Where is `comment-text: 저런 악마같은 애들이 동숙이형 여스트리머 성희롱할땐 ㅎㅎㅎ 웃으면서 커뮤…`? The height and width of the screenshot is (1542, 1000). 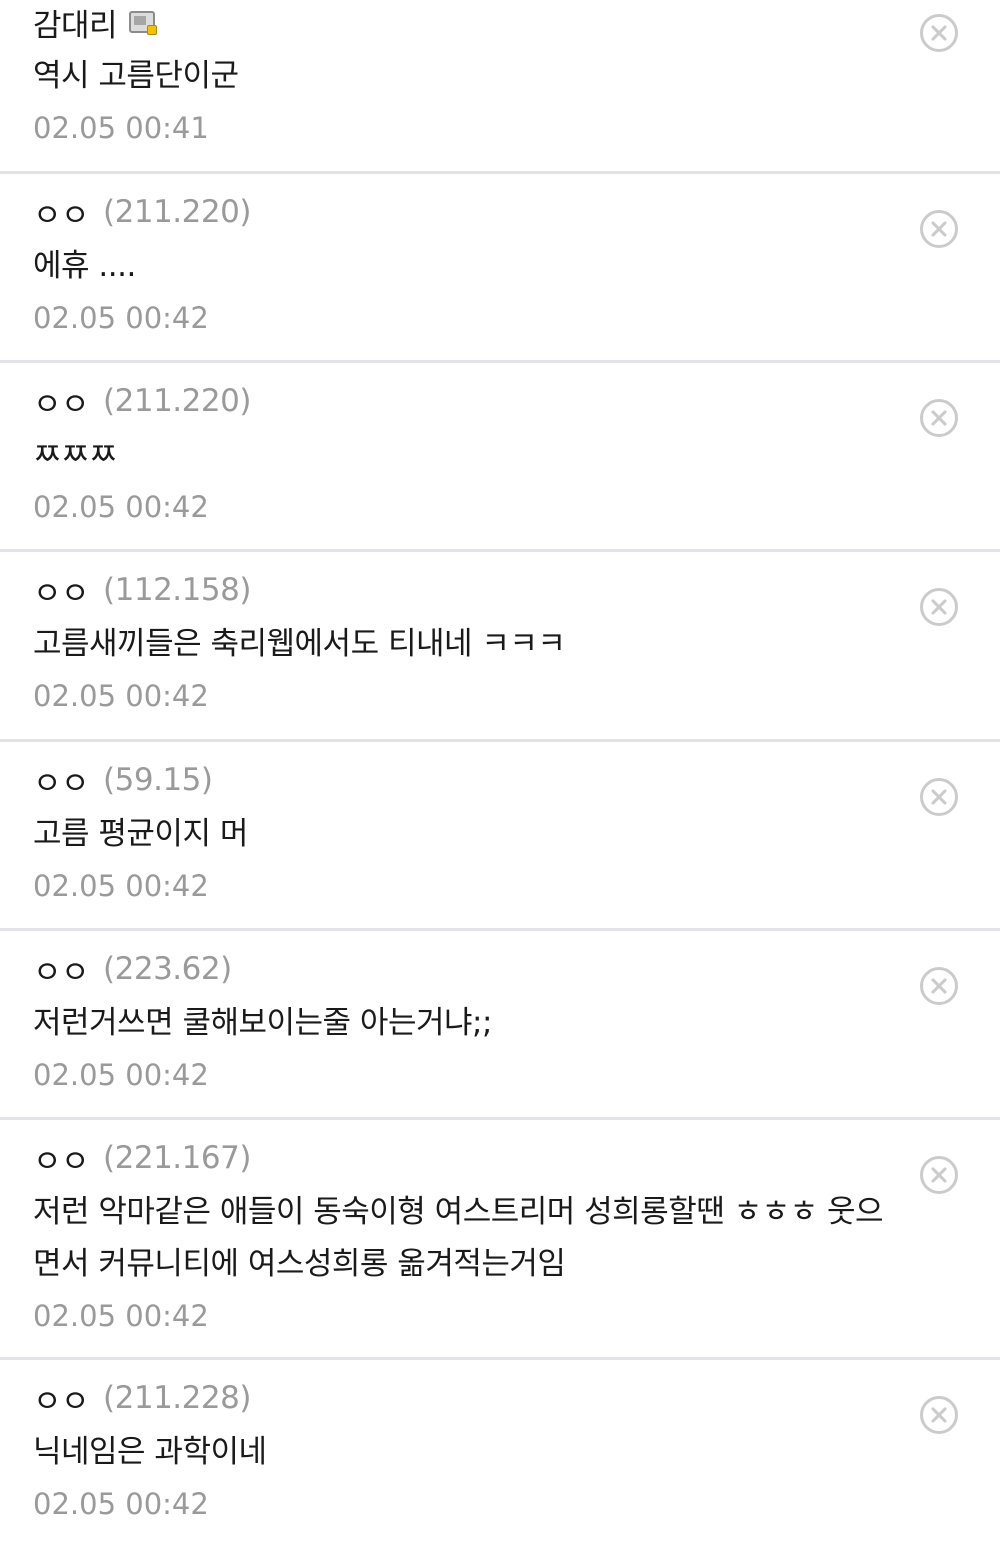
comment-text: 저런 악마같은 애들이 동숙이형 여스트리머 성희롱할땐 ㅎㅎㅎ 웃으면서 커뮤… is located at coordinates (458, 1238).